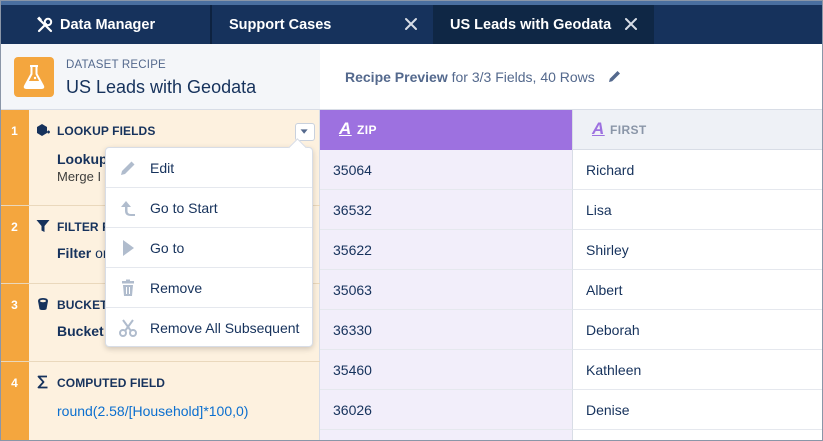  I want to click on cell-zip: 35460, so click(446, 370).